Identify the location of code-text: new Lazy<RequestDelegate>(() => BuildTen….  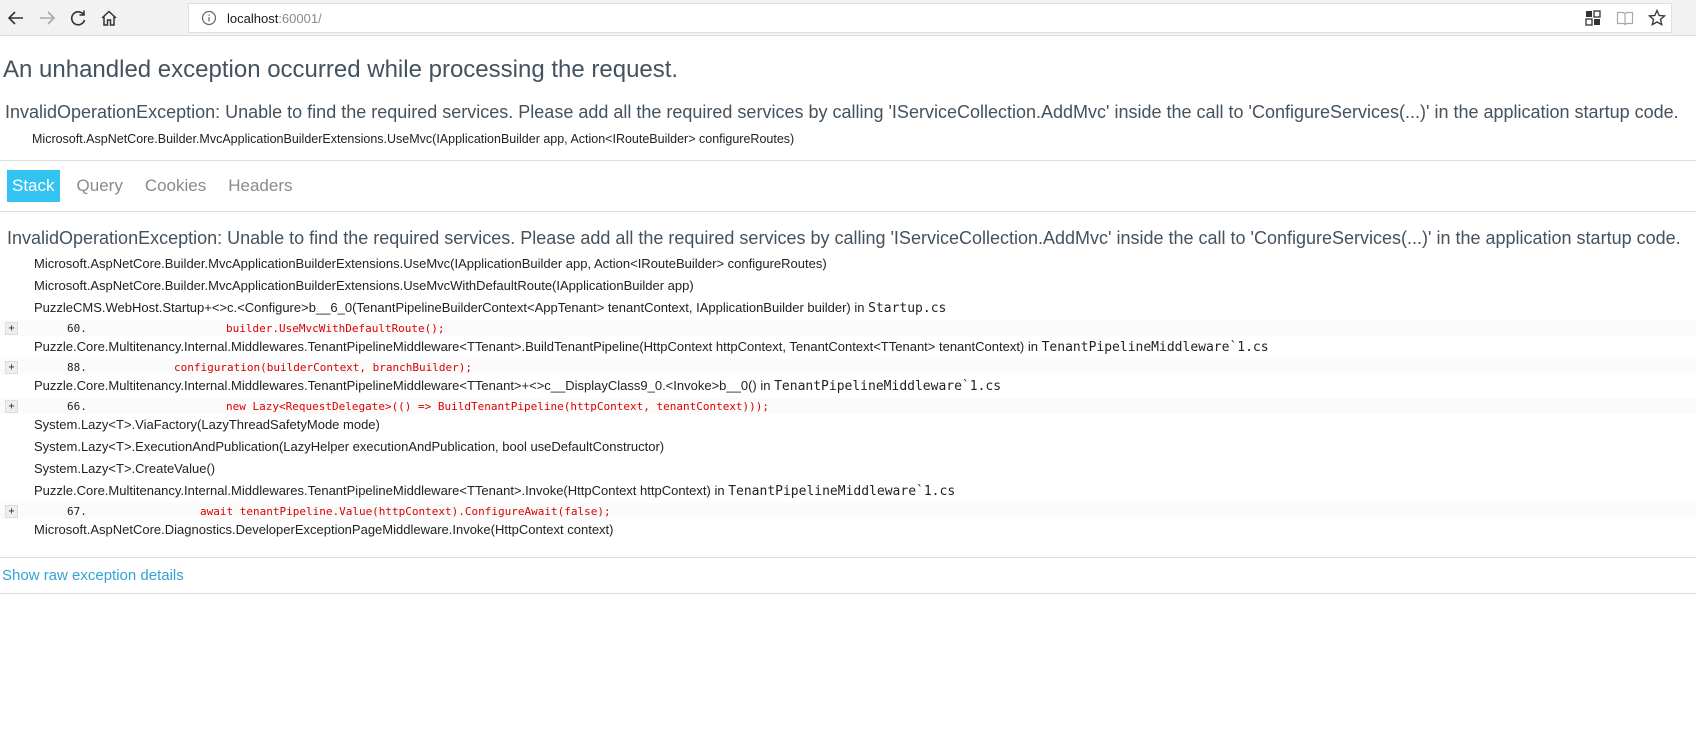
(498, 406).